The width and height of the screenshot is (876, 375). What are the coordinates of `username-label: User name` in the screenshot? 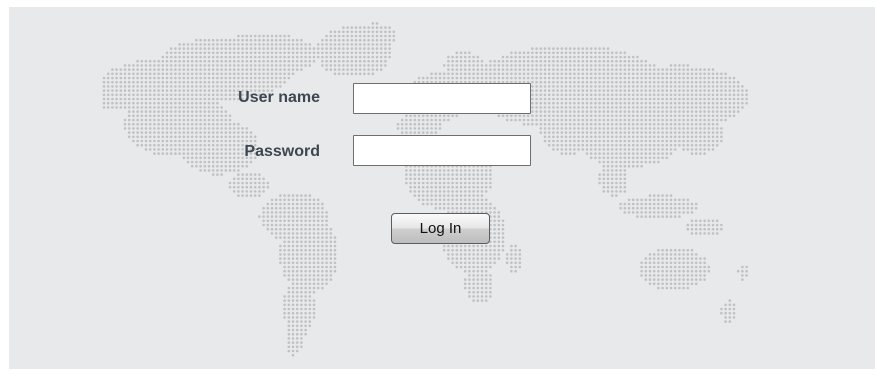 It's located at (279, 97).